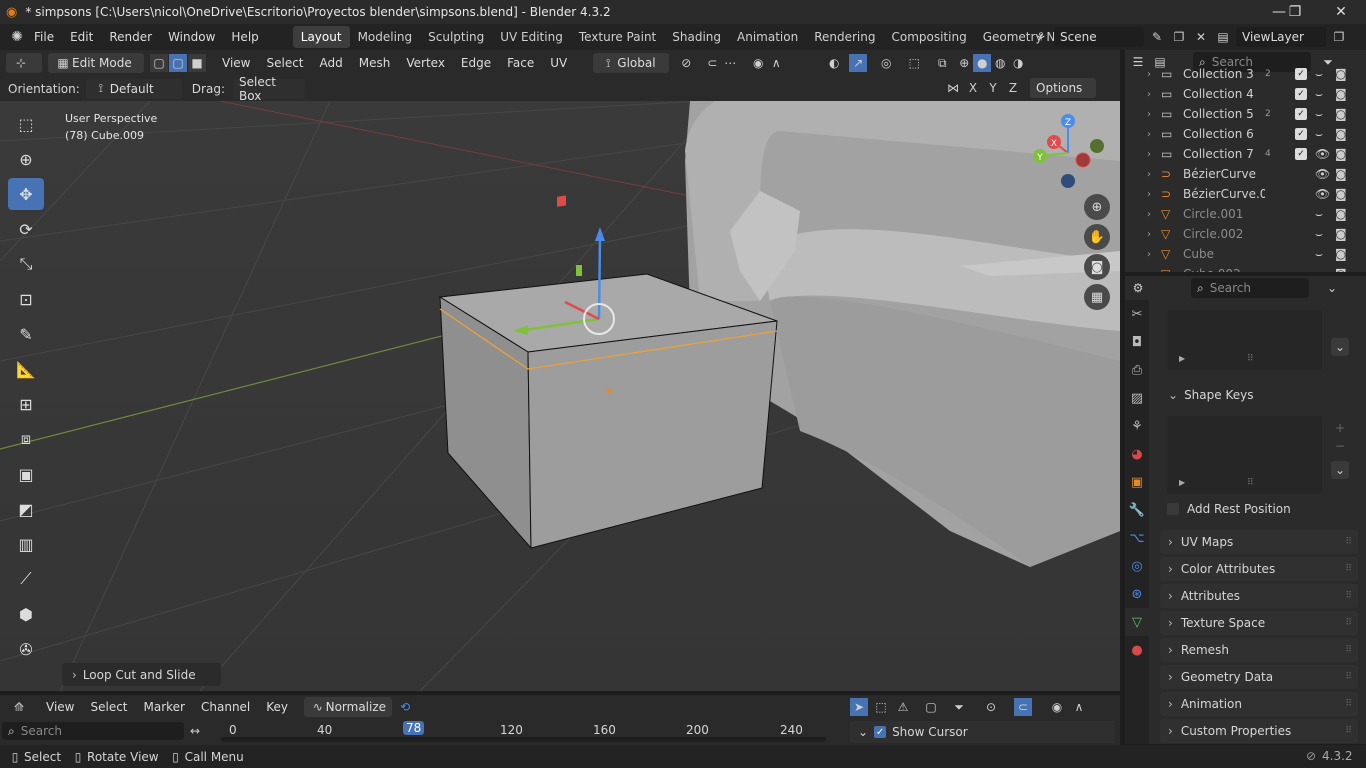  Describe the element at coordinates (523, 739) in the screenshot. I see `timeline-scrollbar` at that location.